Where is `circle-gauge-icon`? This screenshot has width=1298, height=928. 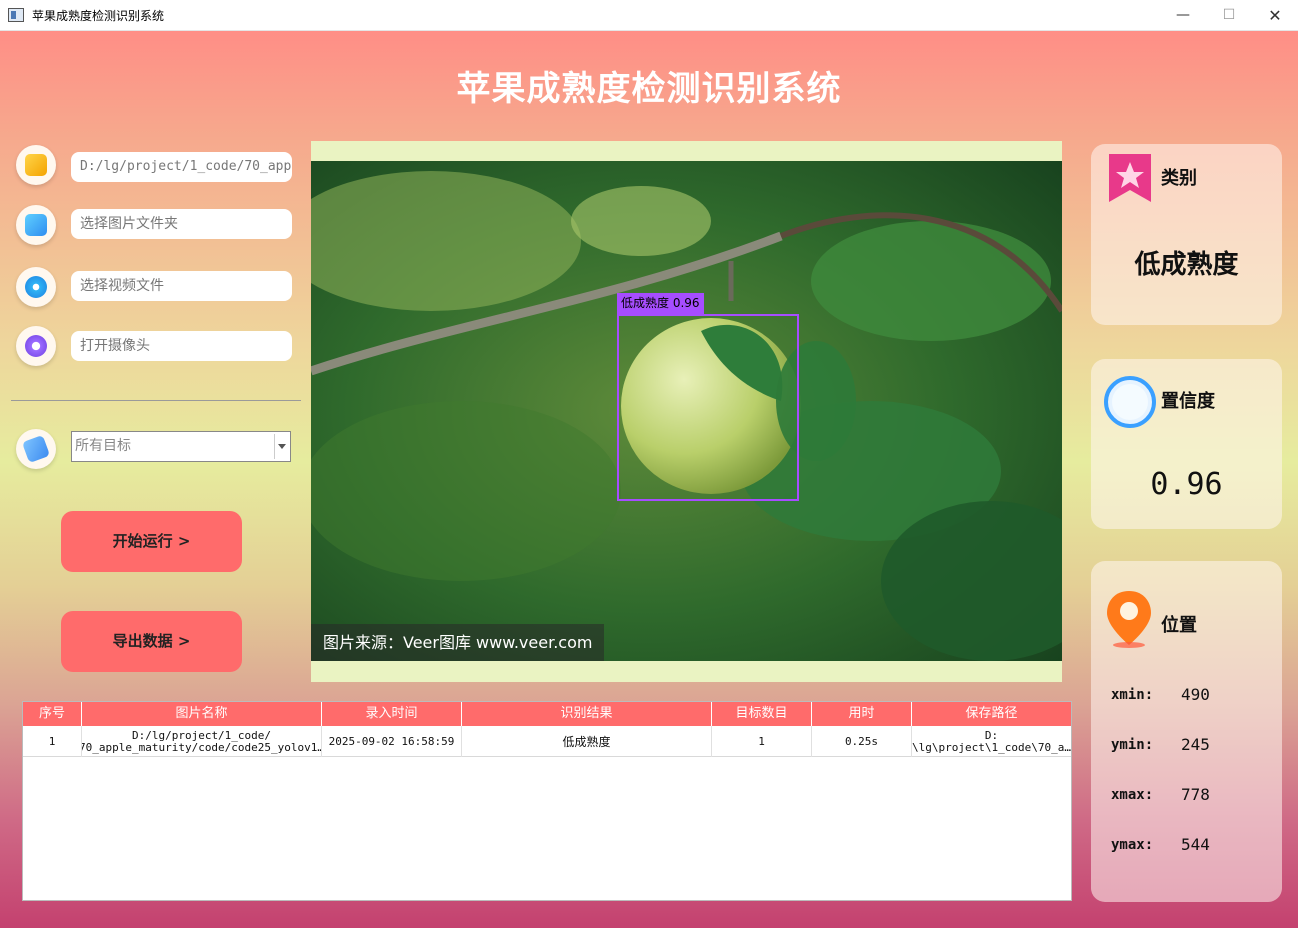
circle-gauge-icon is located at coordinates (1130, 402).